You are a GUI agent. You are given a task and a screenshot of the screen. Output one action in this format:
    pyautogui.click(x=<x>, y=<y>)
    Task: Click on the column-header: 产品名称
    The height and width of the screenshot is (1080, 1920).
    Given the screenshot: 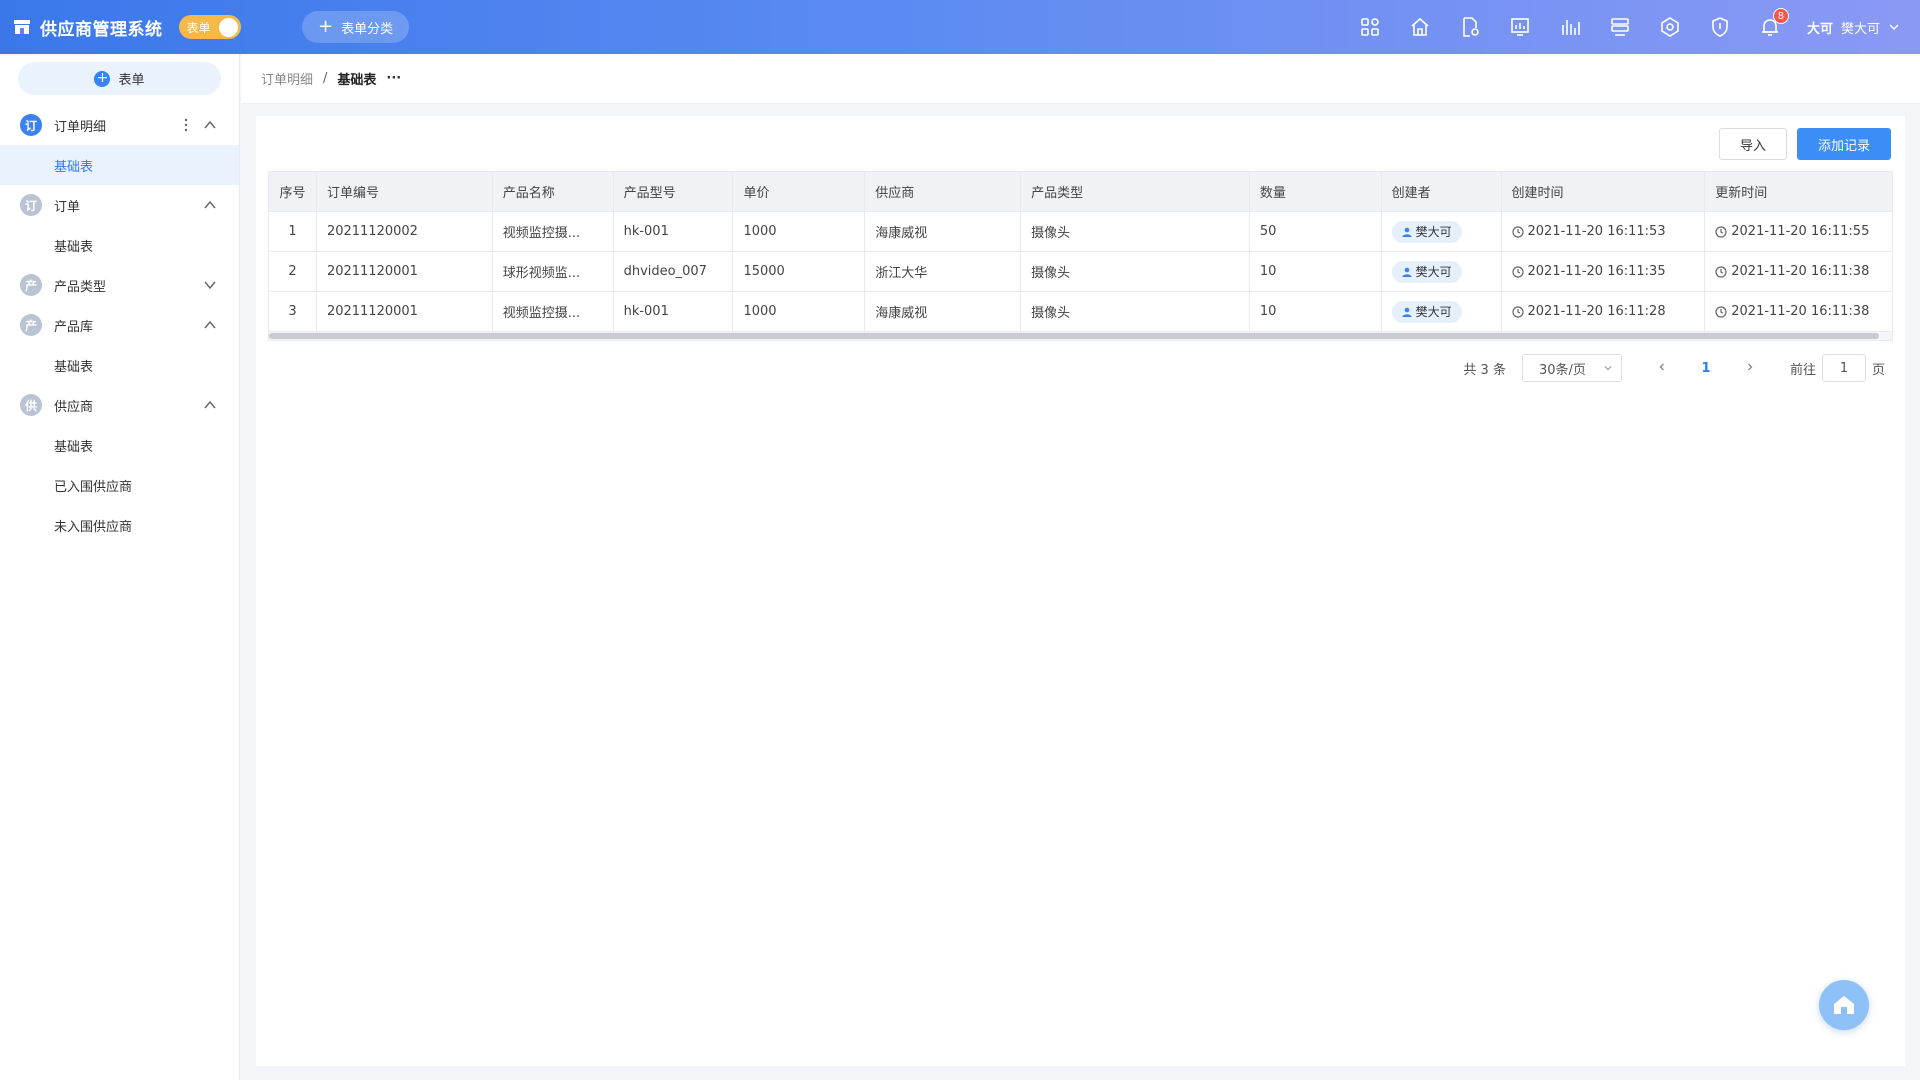 What is the action you would take?
    pyautogui.click(x=553, y=191)
    